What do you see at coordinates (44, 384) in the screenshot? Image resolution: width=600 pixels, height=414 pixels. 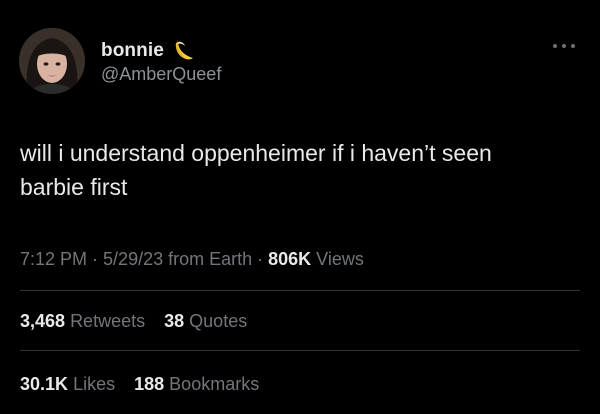 I see `likes-count: 30.1K` at bounding box center [44, 384].